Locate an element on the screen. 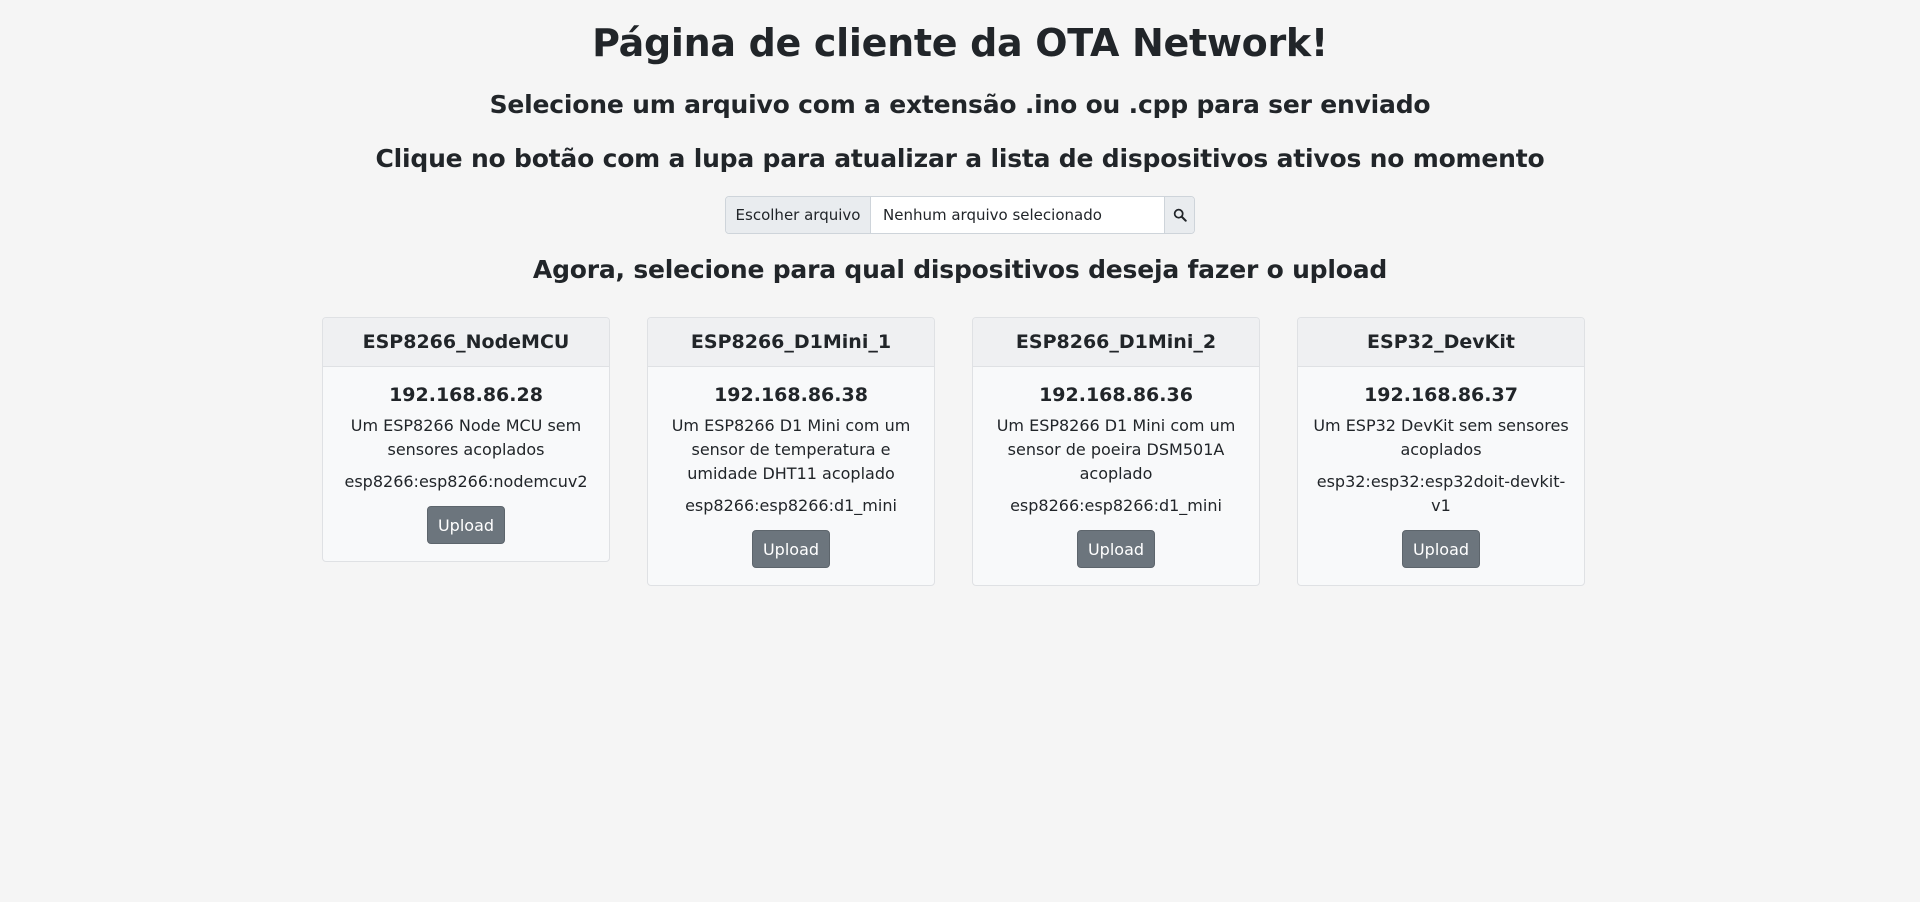 The height and width of the screenshot is (902, 1920). refresh-devices-button is located at coordinates (1179, 215).